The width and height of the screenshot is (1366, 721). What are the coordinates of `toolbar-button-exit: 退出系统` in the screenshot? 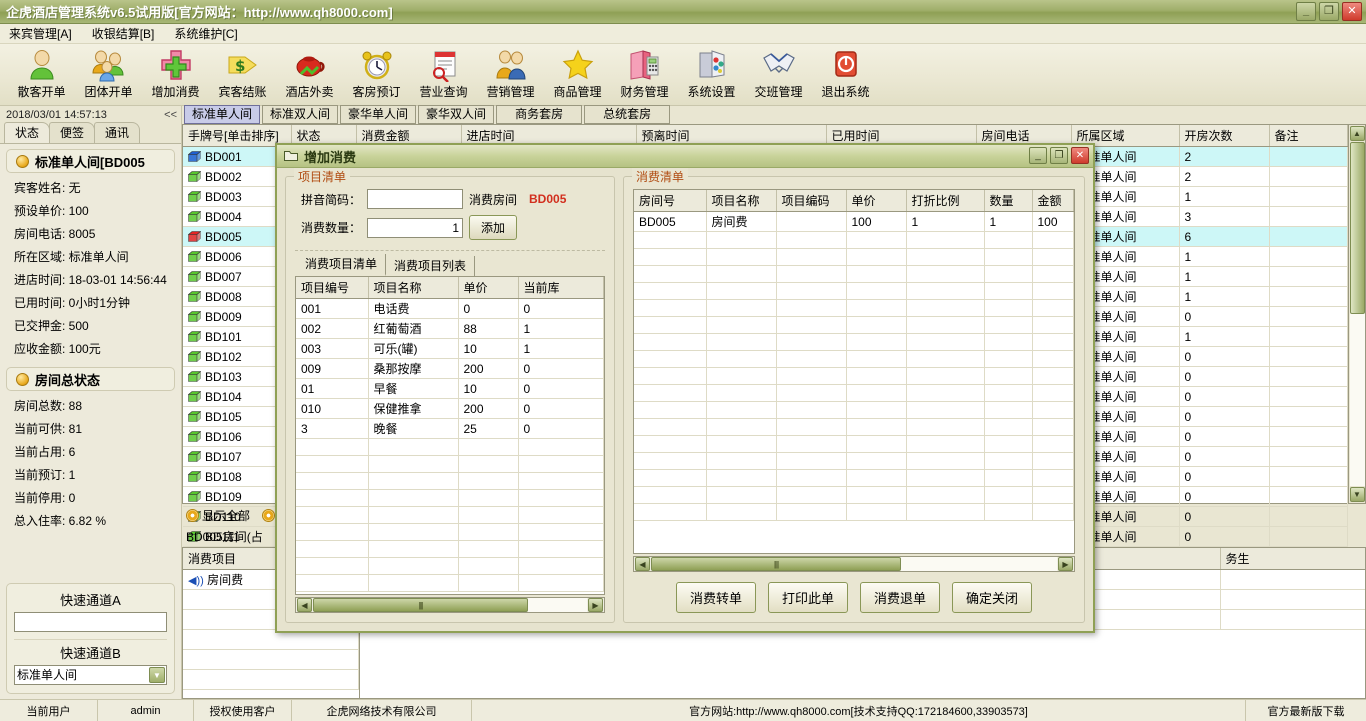 It's located at (845, 75).